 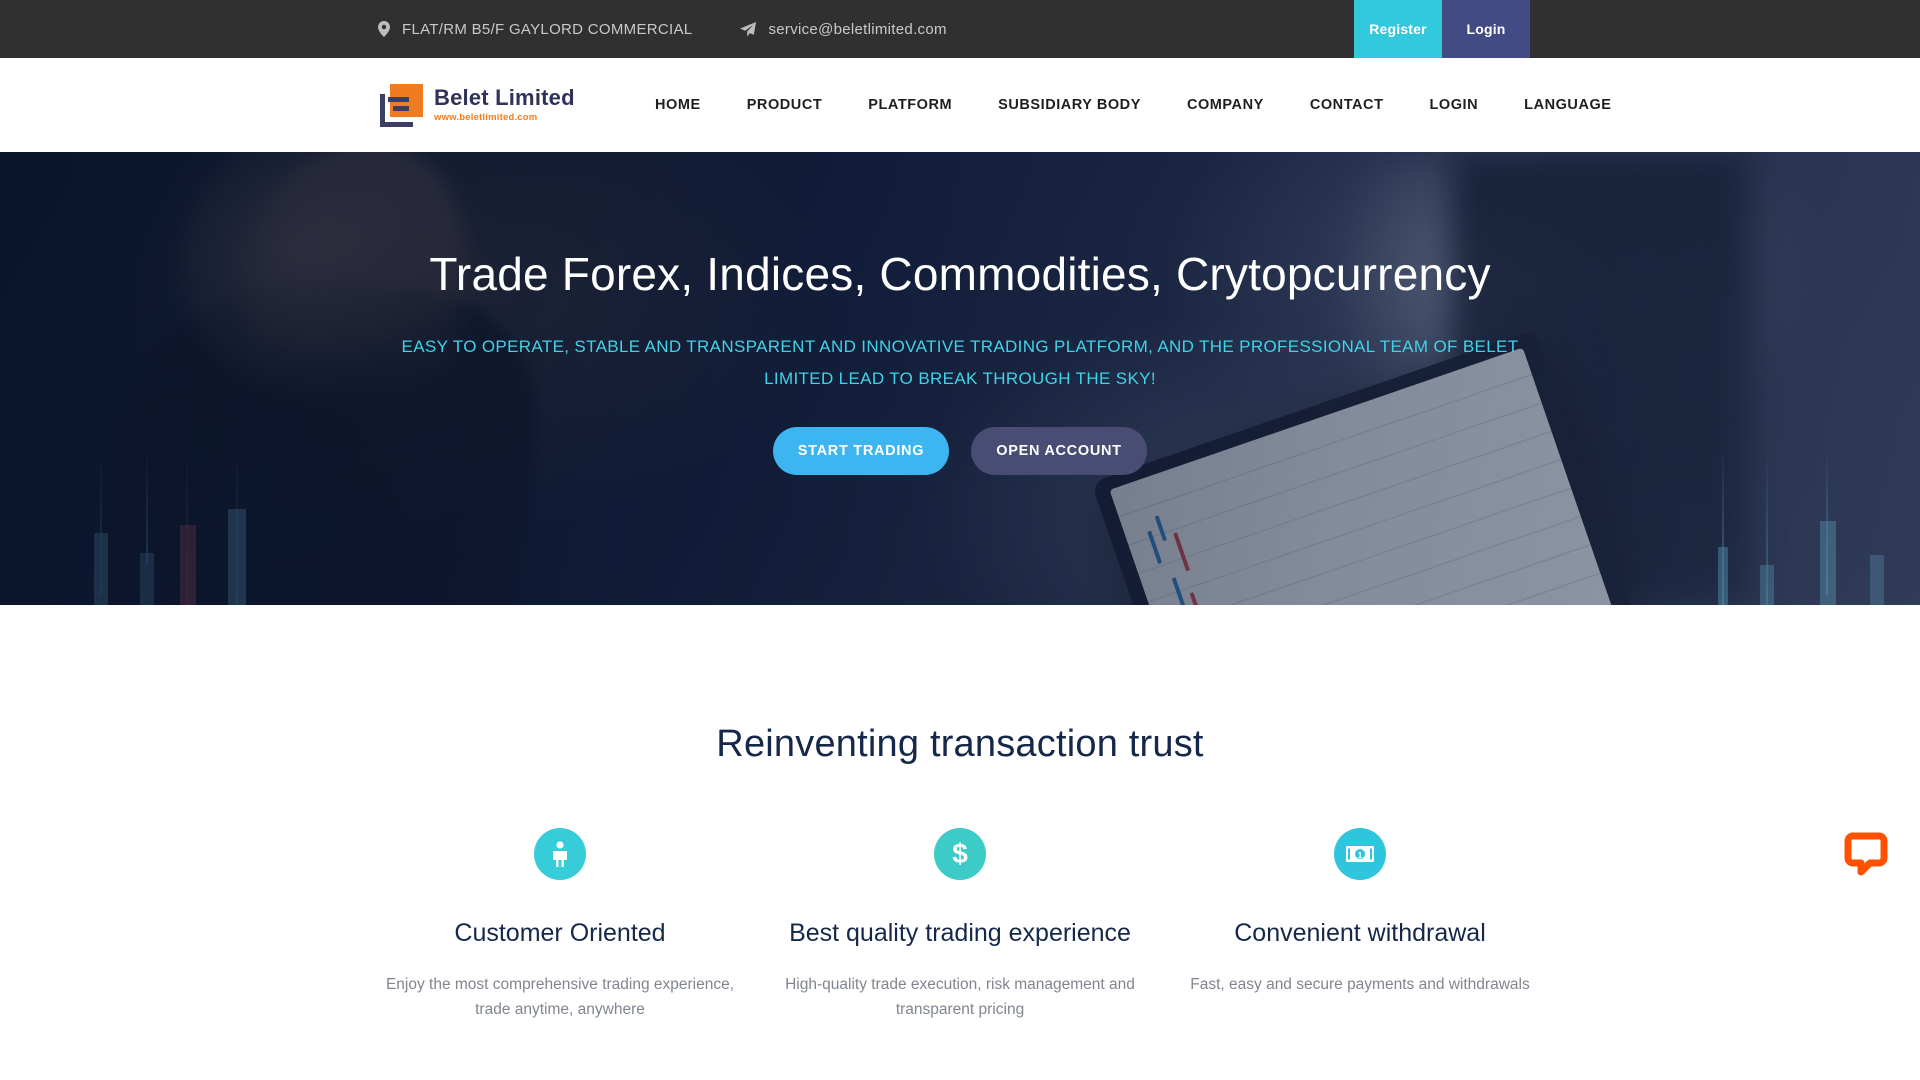 What do you see at coordinates (1453, 105) in the screenshot?
I see `nav-item-login: LOGIN` at bounding box center [1453, 105].